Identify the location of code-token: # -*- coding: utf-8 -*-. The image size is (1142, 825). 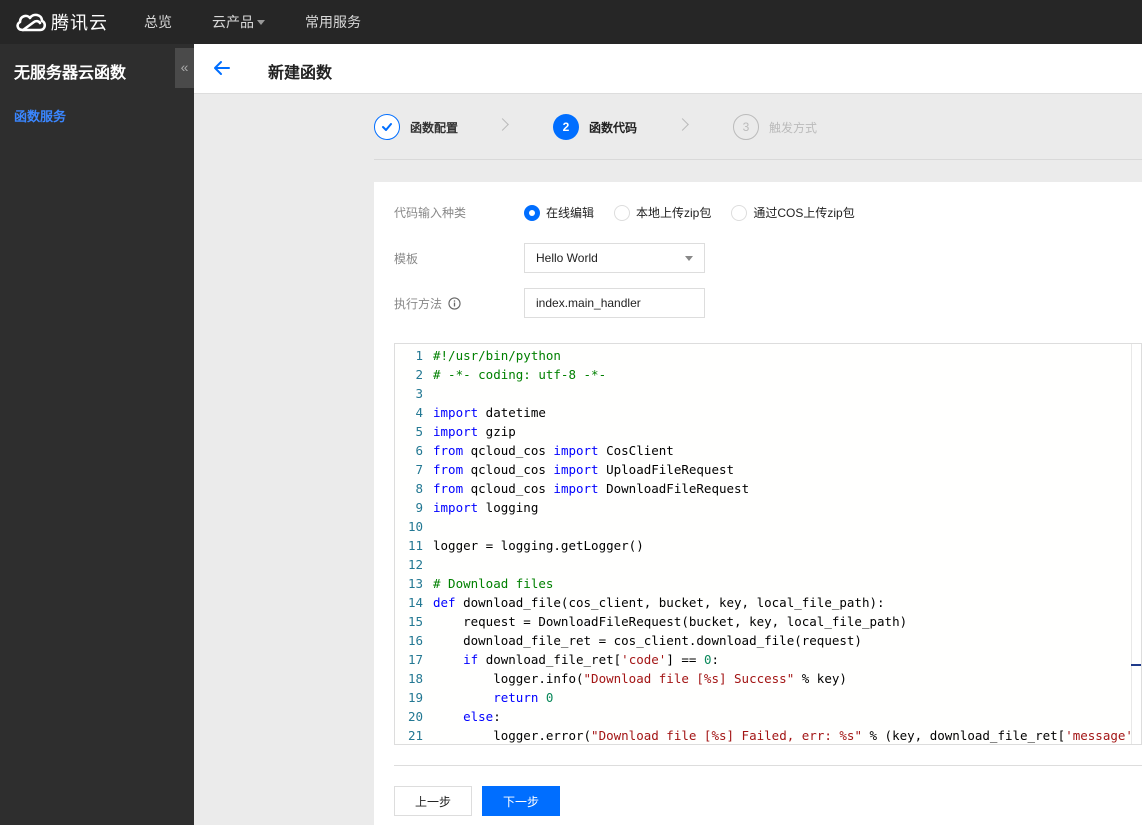
(520, 374).